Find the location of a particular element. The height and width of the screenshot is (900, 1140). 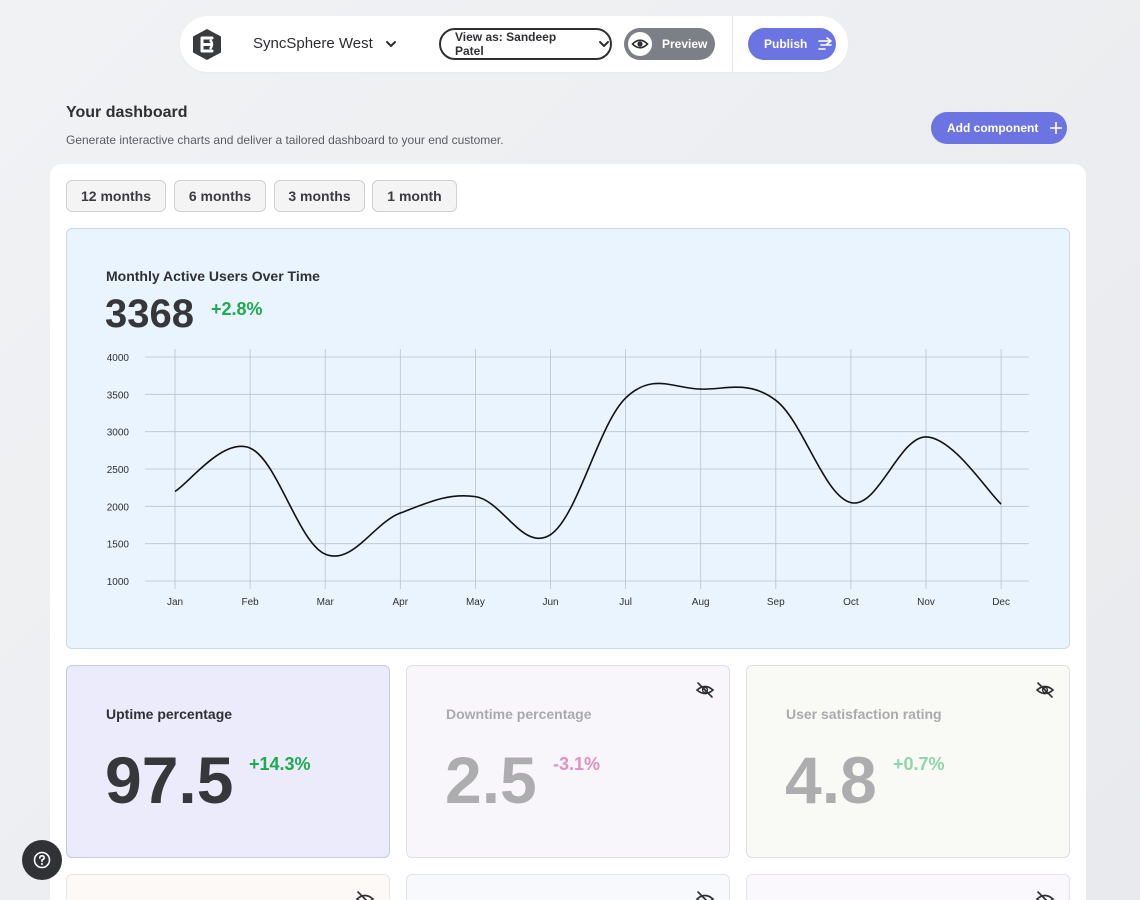

brand-logo-icon is located at coordinates (207, 44).